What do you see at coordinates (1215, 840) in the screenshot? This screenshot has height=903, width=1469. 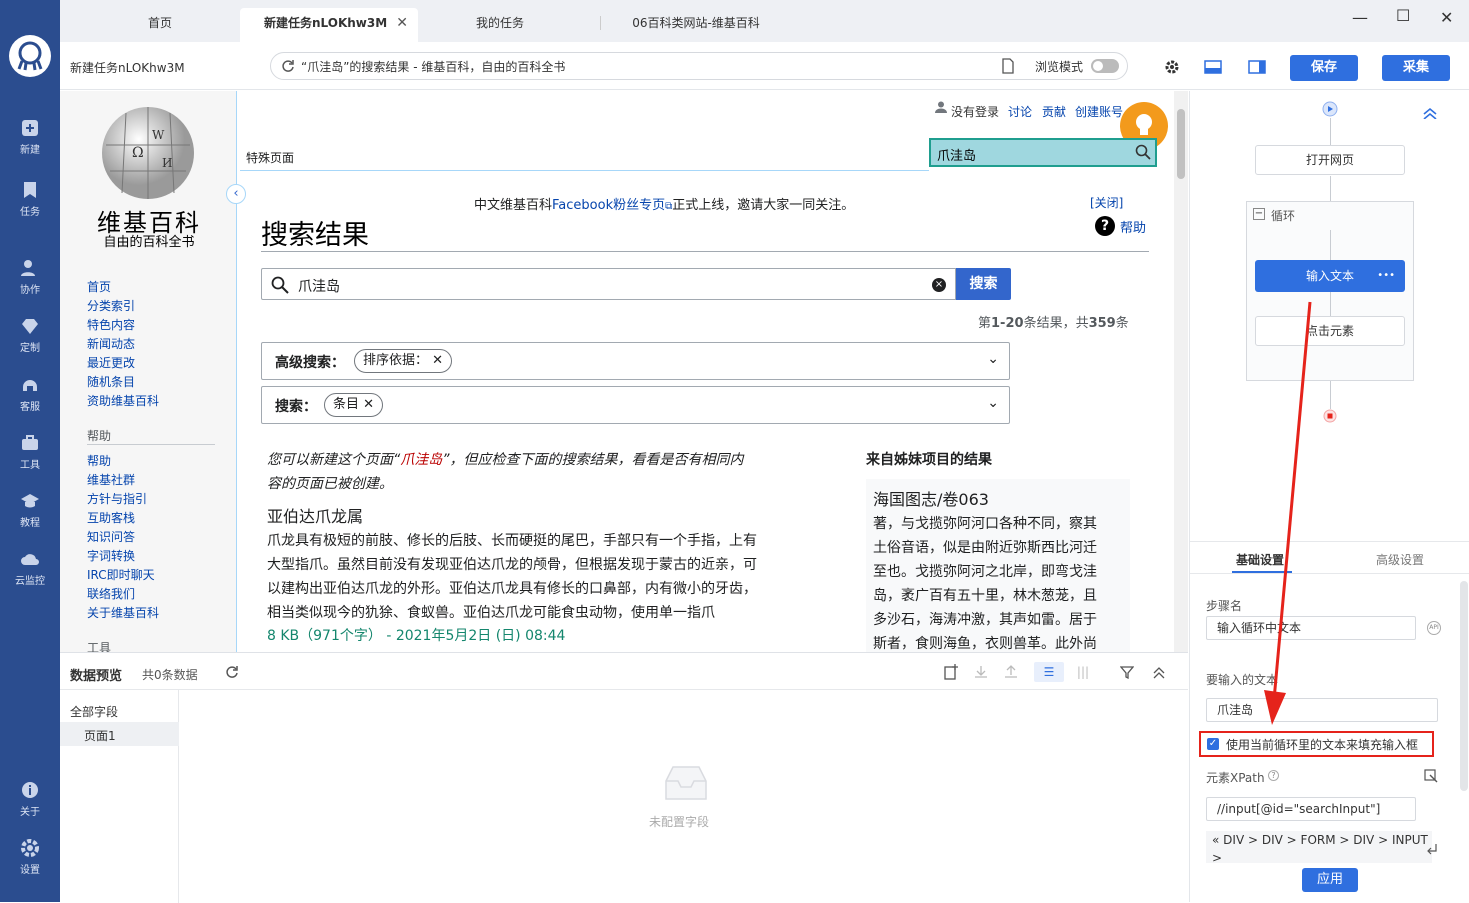 I see `breadcrumb-back-icon: «` at bounding box center [1215, 840].